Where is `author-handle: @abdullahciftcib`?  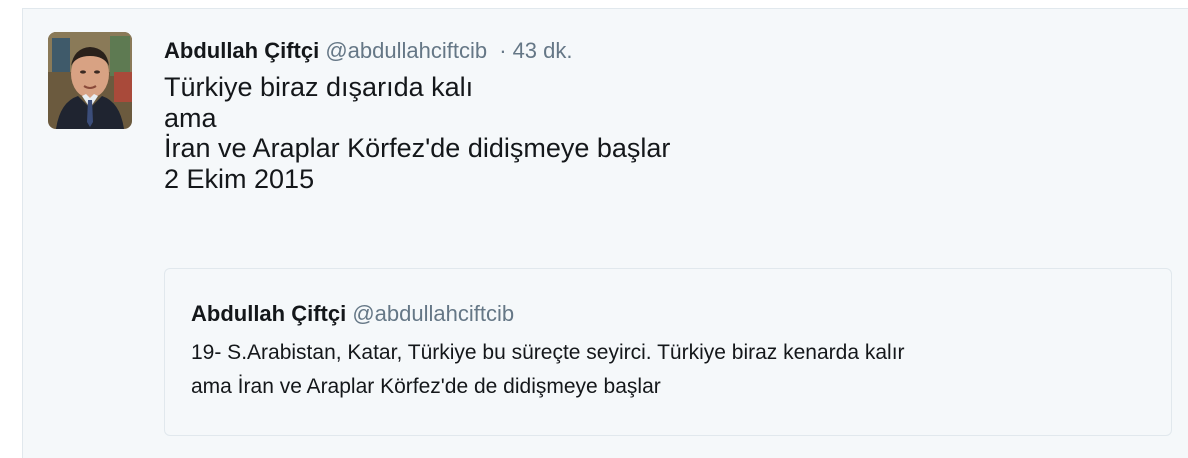 author-handle: @abdullahciftcib is located at coordinates (406, 50).